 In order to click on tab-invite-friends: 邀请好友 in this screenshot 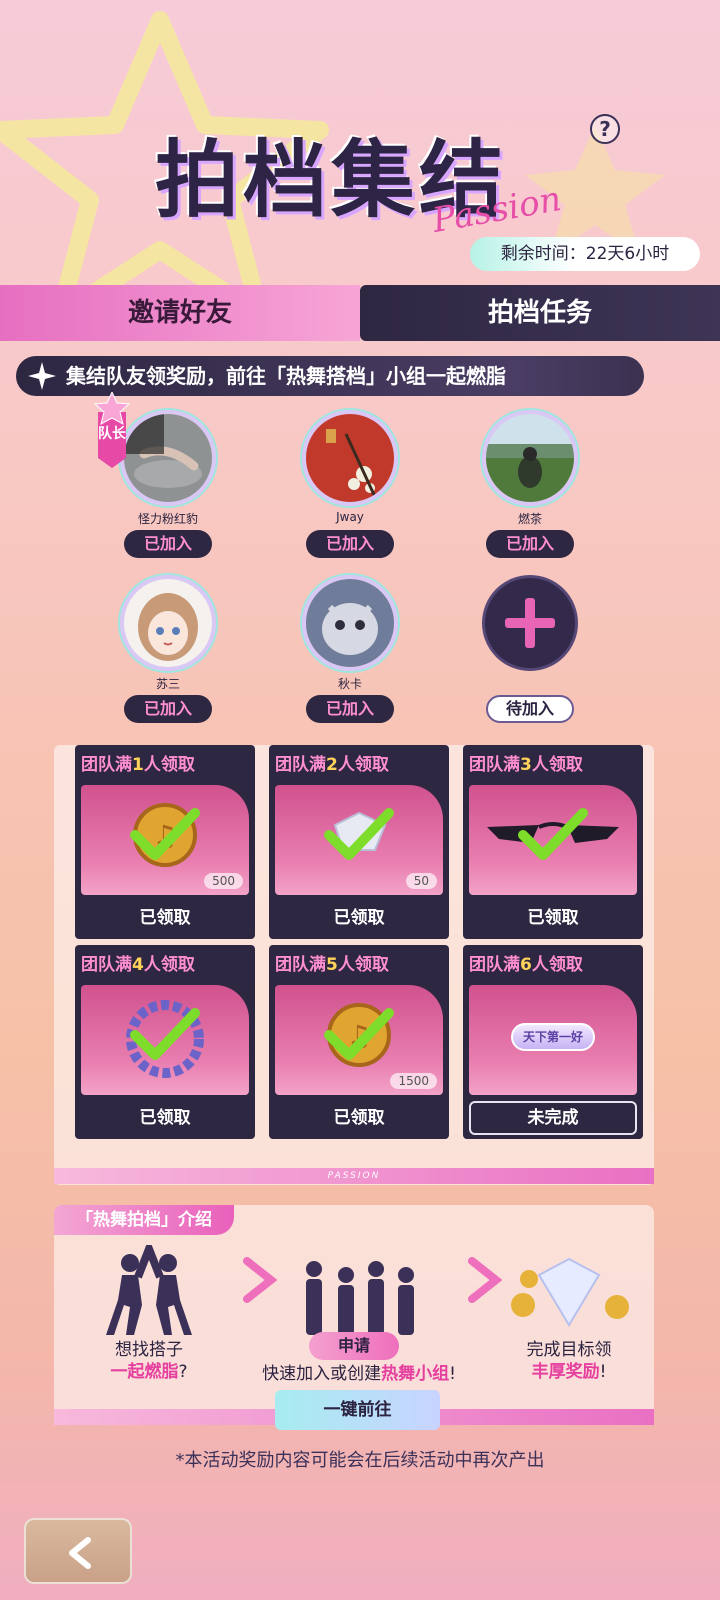, I will do `click(180, 313)`.